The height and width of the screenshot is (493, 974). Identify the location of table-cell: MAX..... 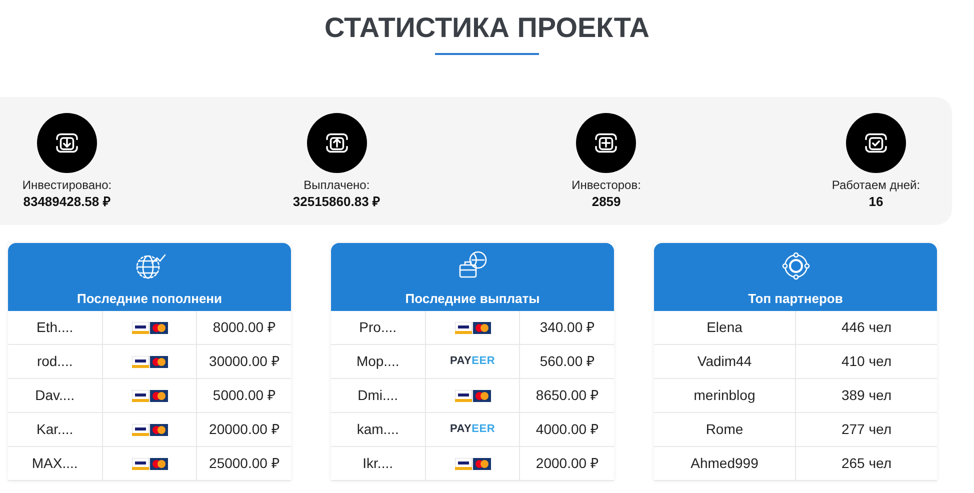
(55, 463).